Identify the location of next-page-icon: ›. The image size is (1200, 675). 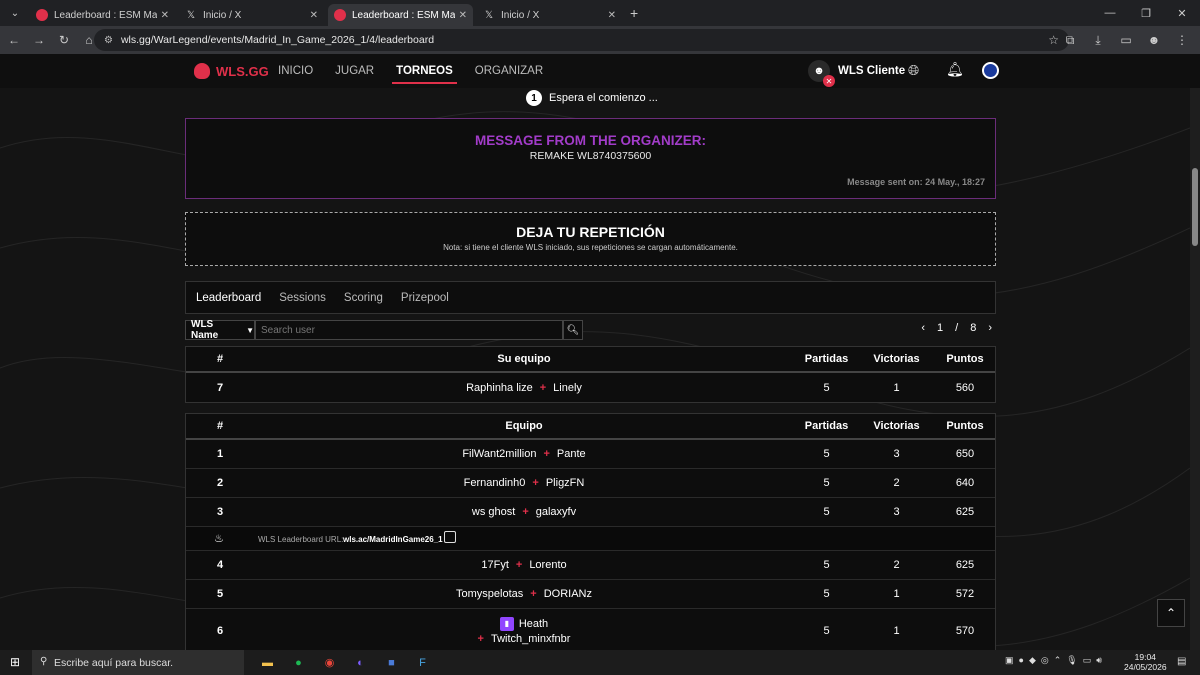
(990, 328).